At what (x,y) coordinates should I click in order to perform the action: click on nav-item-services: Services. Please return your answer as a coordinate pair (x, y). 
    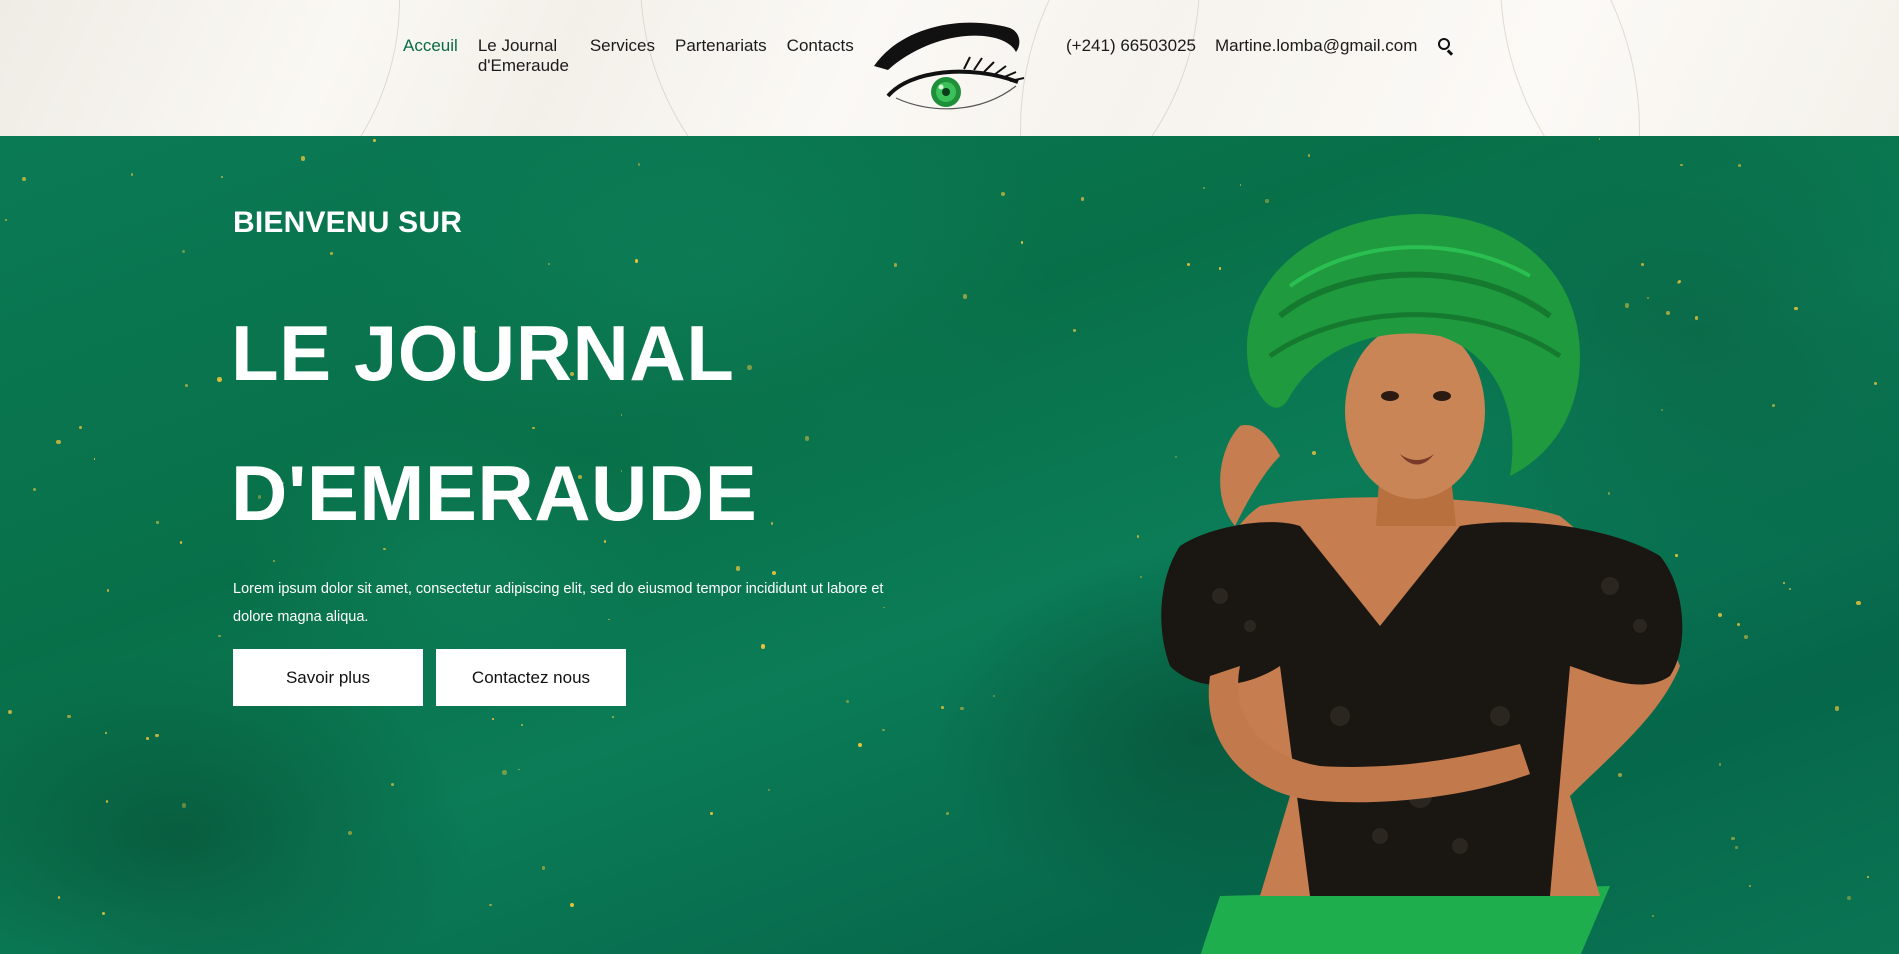
    Looking at the image, I should click on (622, 46).